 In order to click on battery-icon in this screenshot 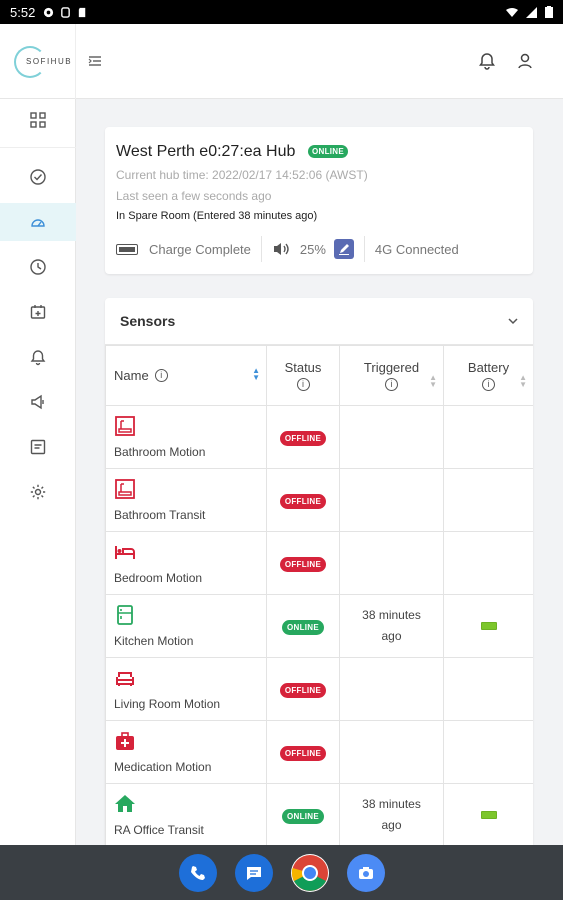, I will do `click(127, 249)`.